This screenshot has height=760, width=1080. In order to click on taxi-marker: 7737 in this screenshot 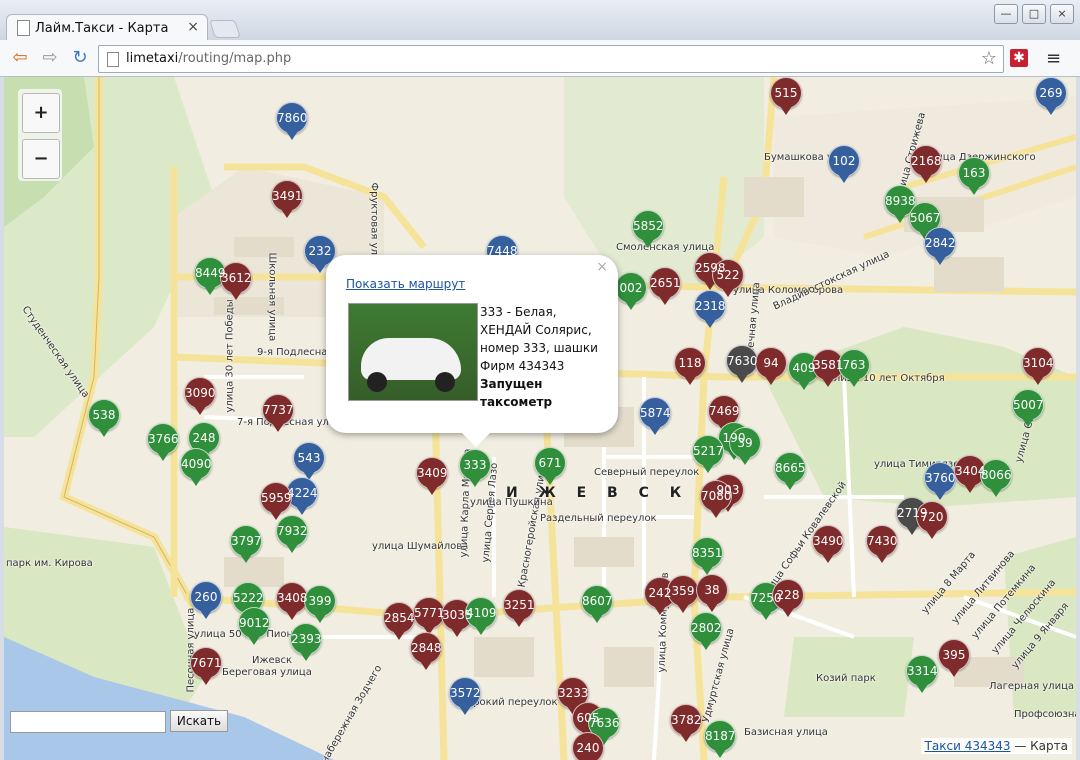, I will do `click(278, 413)`.